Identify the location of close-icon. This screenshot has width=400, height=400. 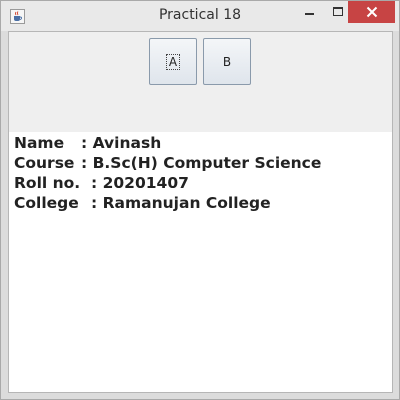
(371, 12).